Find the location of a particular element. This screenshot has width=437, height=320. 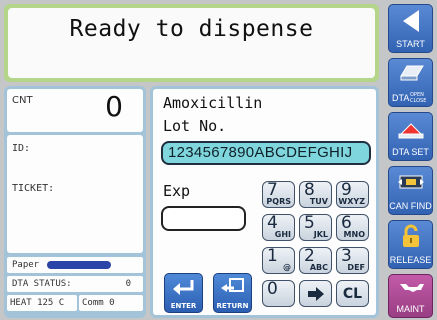

return-button: RETURN is located at coordinates (232, 293).